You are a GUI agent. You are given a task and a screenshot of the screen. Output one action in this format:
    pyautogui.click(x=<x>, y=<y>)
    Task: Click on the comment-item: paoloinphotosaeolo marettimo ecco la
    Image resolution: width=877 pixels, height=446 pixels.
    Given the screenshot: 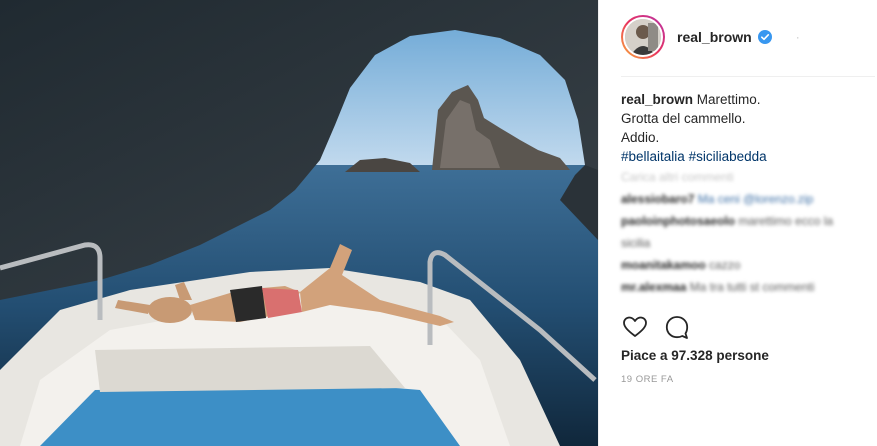 What is the action you would take?
    pyautogui.click(x=746, y=221)
    